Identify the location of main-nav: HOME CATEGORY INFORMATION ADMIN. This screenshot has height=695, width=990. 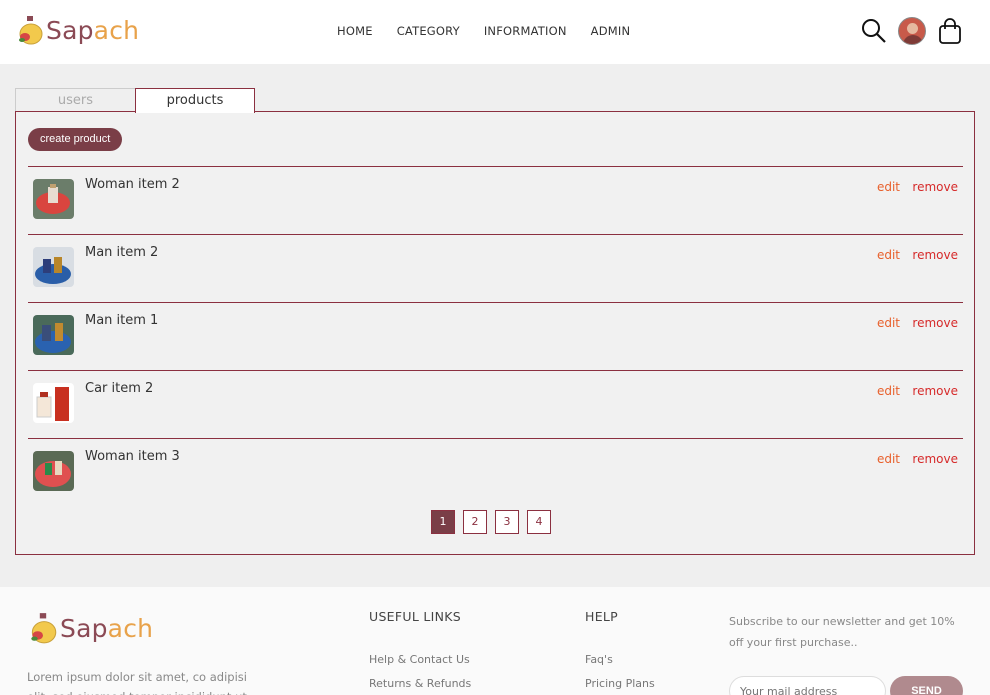
(495, 31).